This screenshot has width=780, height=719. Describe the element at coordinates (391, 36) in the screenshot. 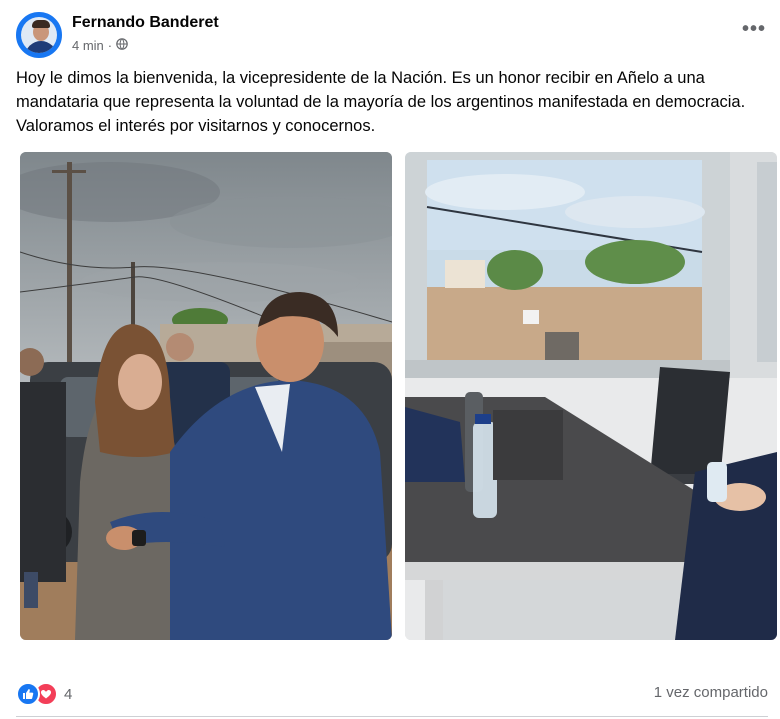

I see `post-header: Fernando Banderet 4 min · •••` at that location.